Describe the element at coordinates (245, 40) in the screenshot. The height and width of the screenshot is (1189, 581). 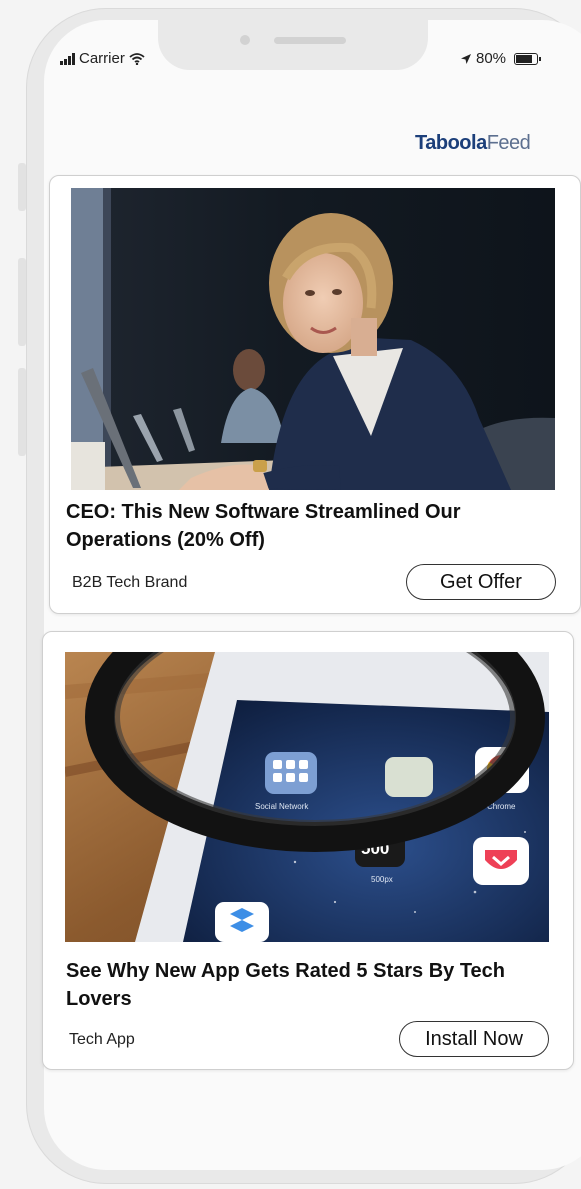
I see `front-camera` at that location.